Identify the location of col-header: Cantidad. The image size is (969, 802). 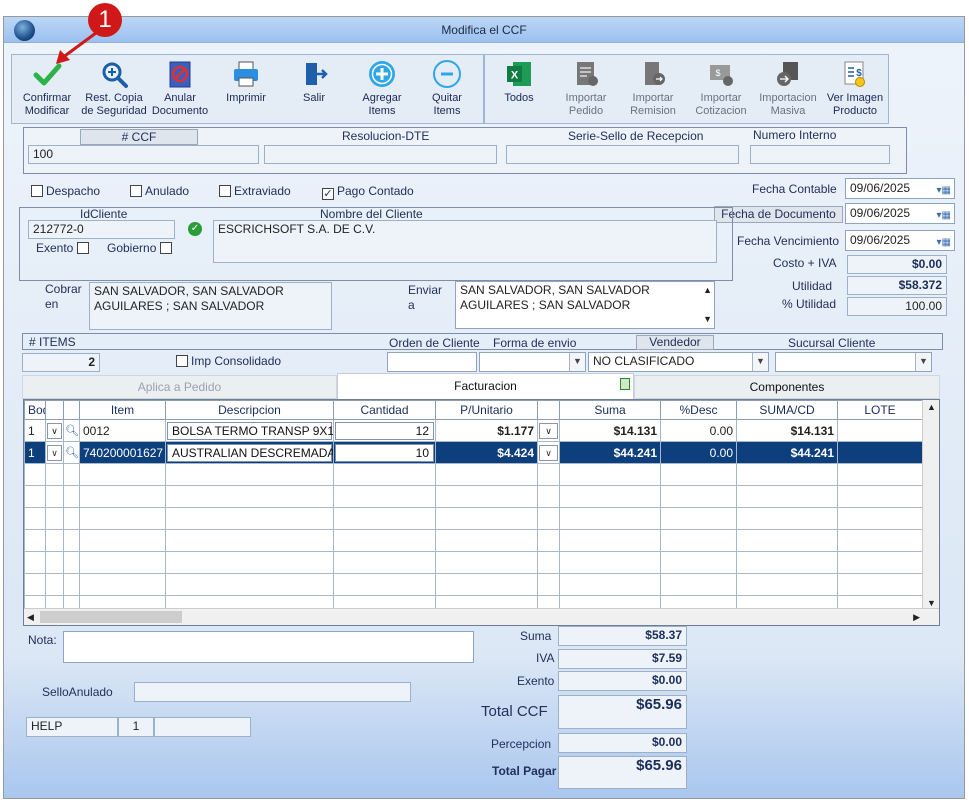
(384, 410).